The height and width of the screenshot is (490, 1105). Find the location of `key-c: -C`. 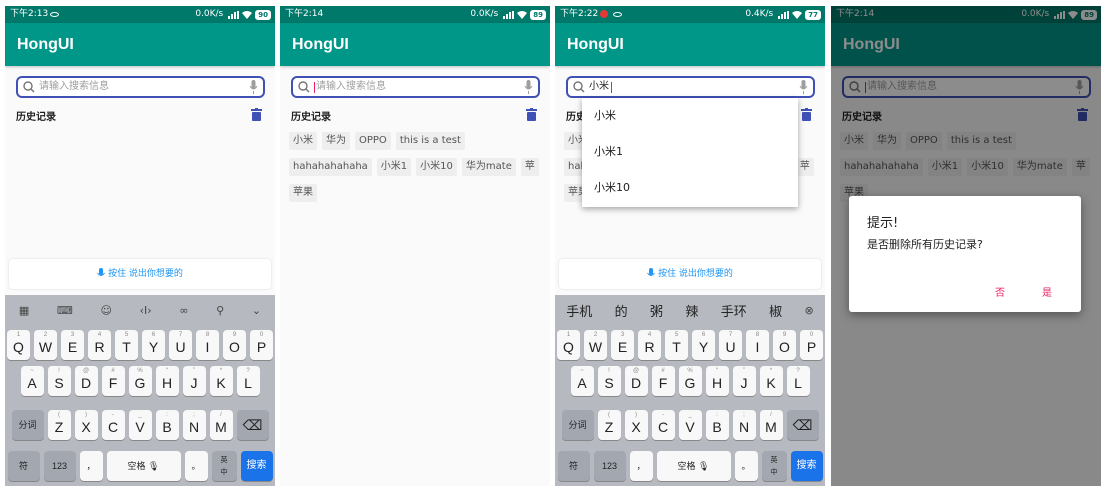

key-c: -C is located at coordinates (113, 425).